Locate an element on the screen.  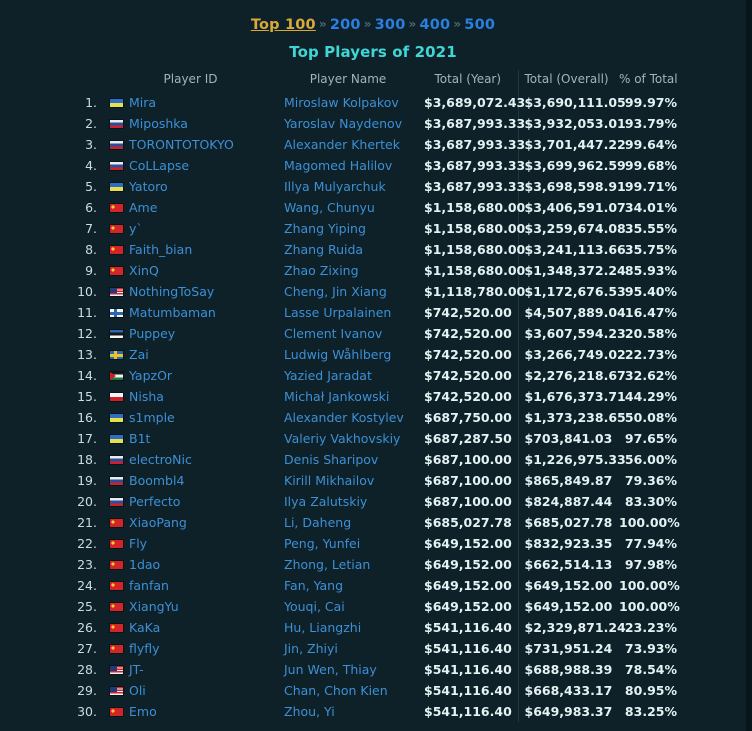
player-id-link: Miposhka is located at coordinates (158, 123).